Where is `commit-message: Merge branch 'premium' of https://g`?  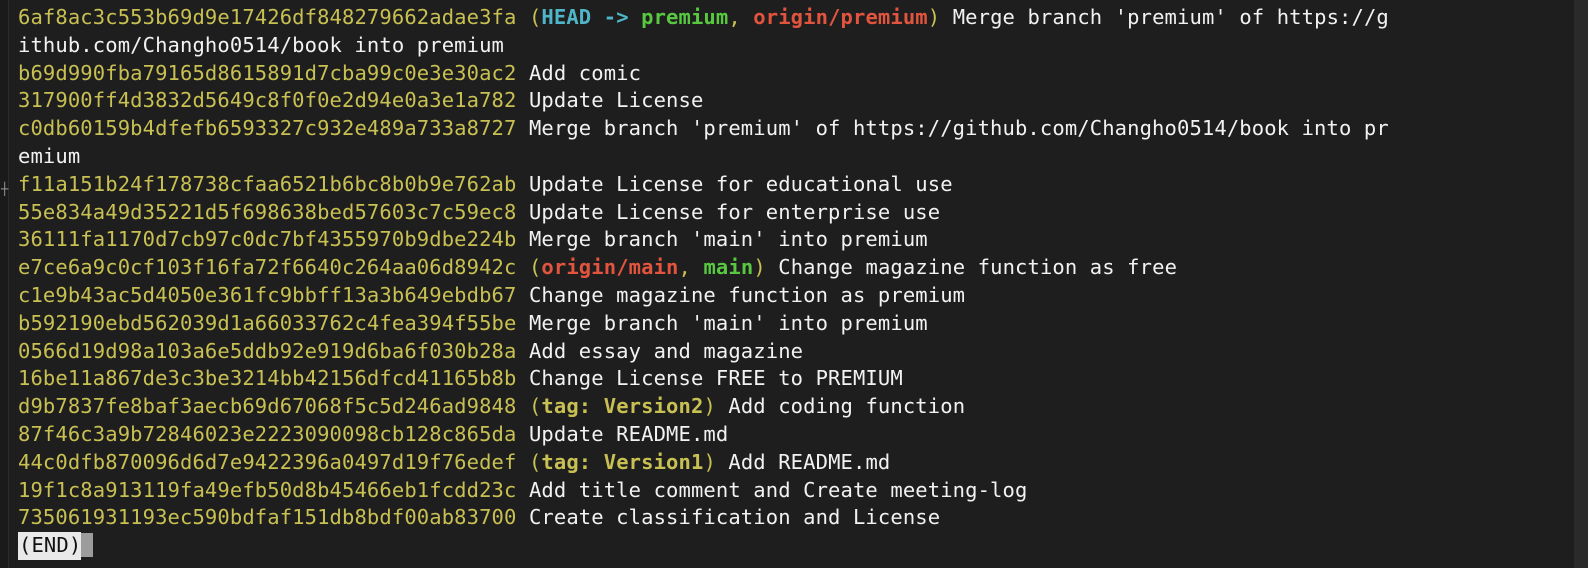 commit-message: Merge branch 'premium' of https://g is located at coordinates (1170, 17).